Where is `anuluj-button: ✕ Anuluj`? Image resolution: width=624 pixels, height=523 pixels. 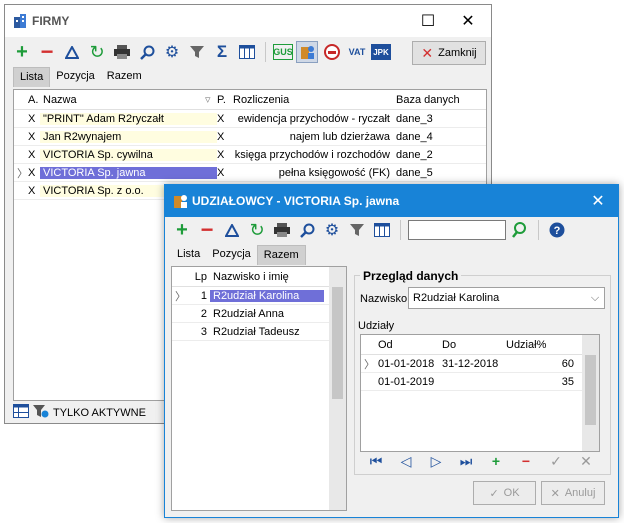
anuluj-button: ✕ Anuluj is located at coordinates (573, 493).